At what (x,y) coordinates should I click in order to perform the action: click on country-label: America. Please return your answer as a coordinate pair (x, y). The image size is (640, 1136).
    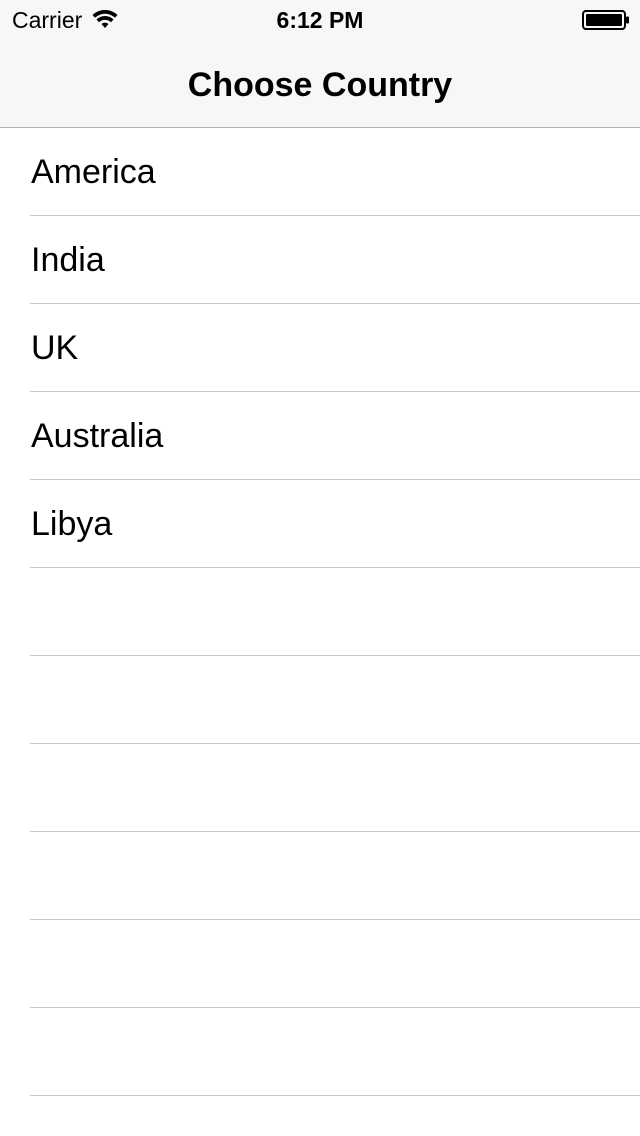
    Looking at the image, I should click on (93, 172).